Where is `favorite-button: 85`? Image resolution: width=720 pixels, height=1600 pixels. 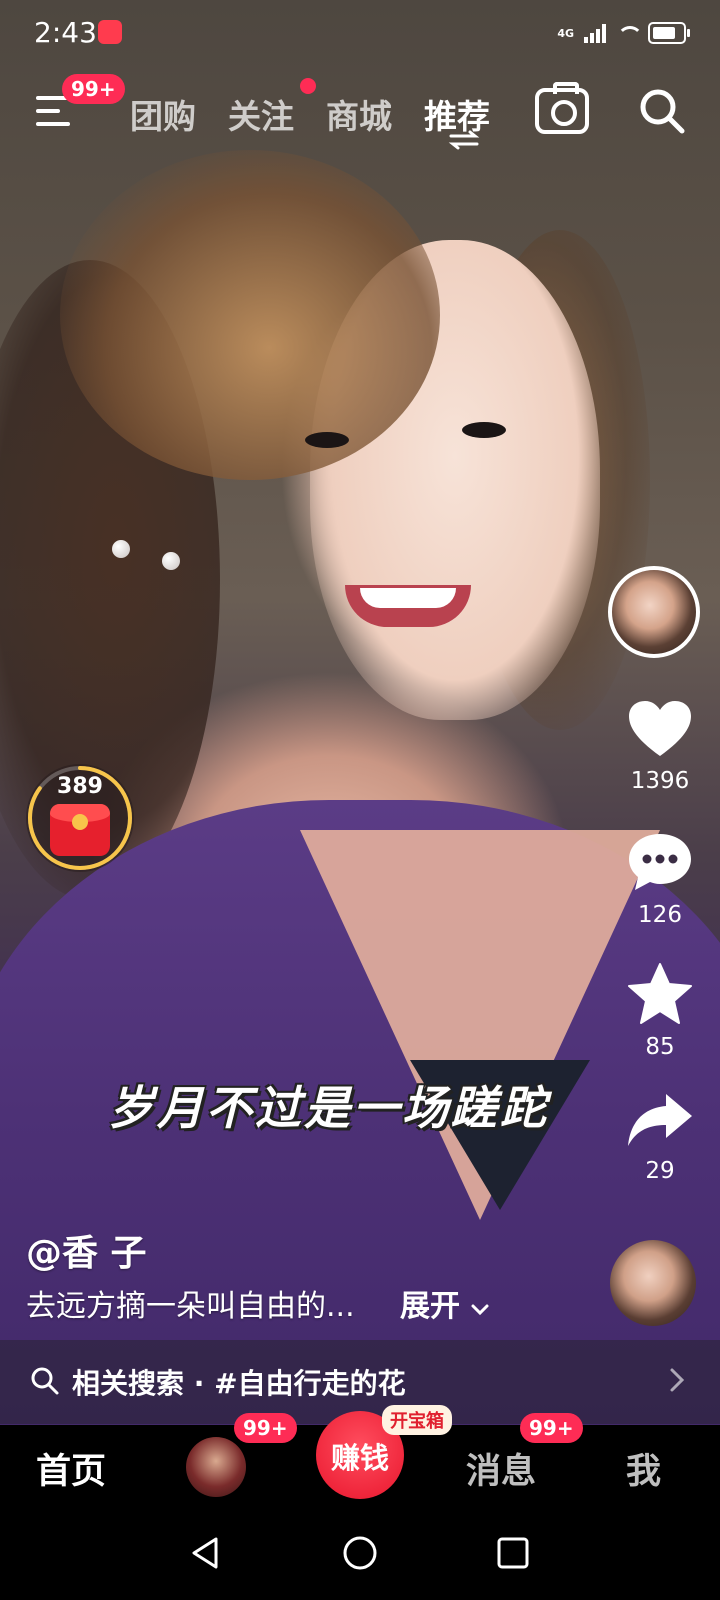 favorite-button: 85 is located at coordinates (660, 1011).